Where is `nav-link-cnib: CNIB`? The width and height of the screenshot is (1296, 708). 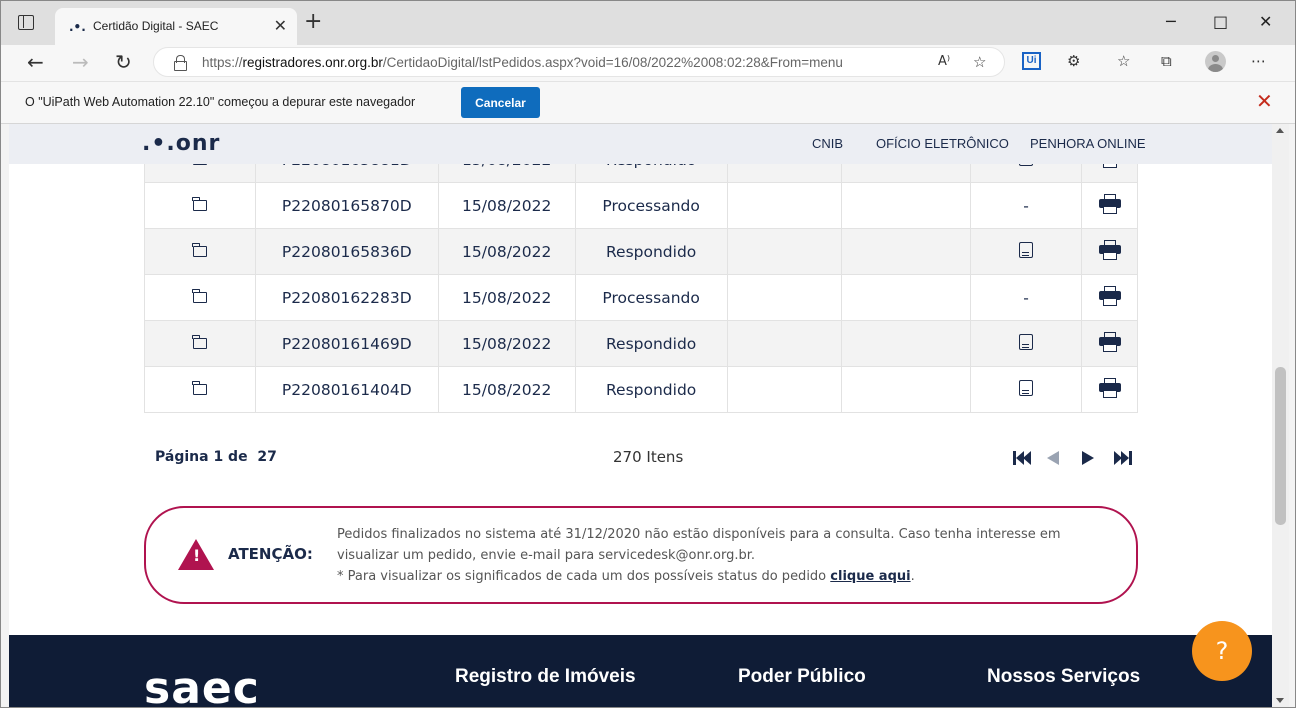 nav-link-cnib: CNIB is located at coordinates (827, 143).